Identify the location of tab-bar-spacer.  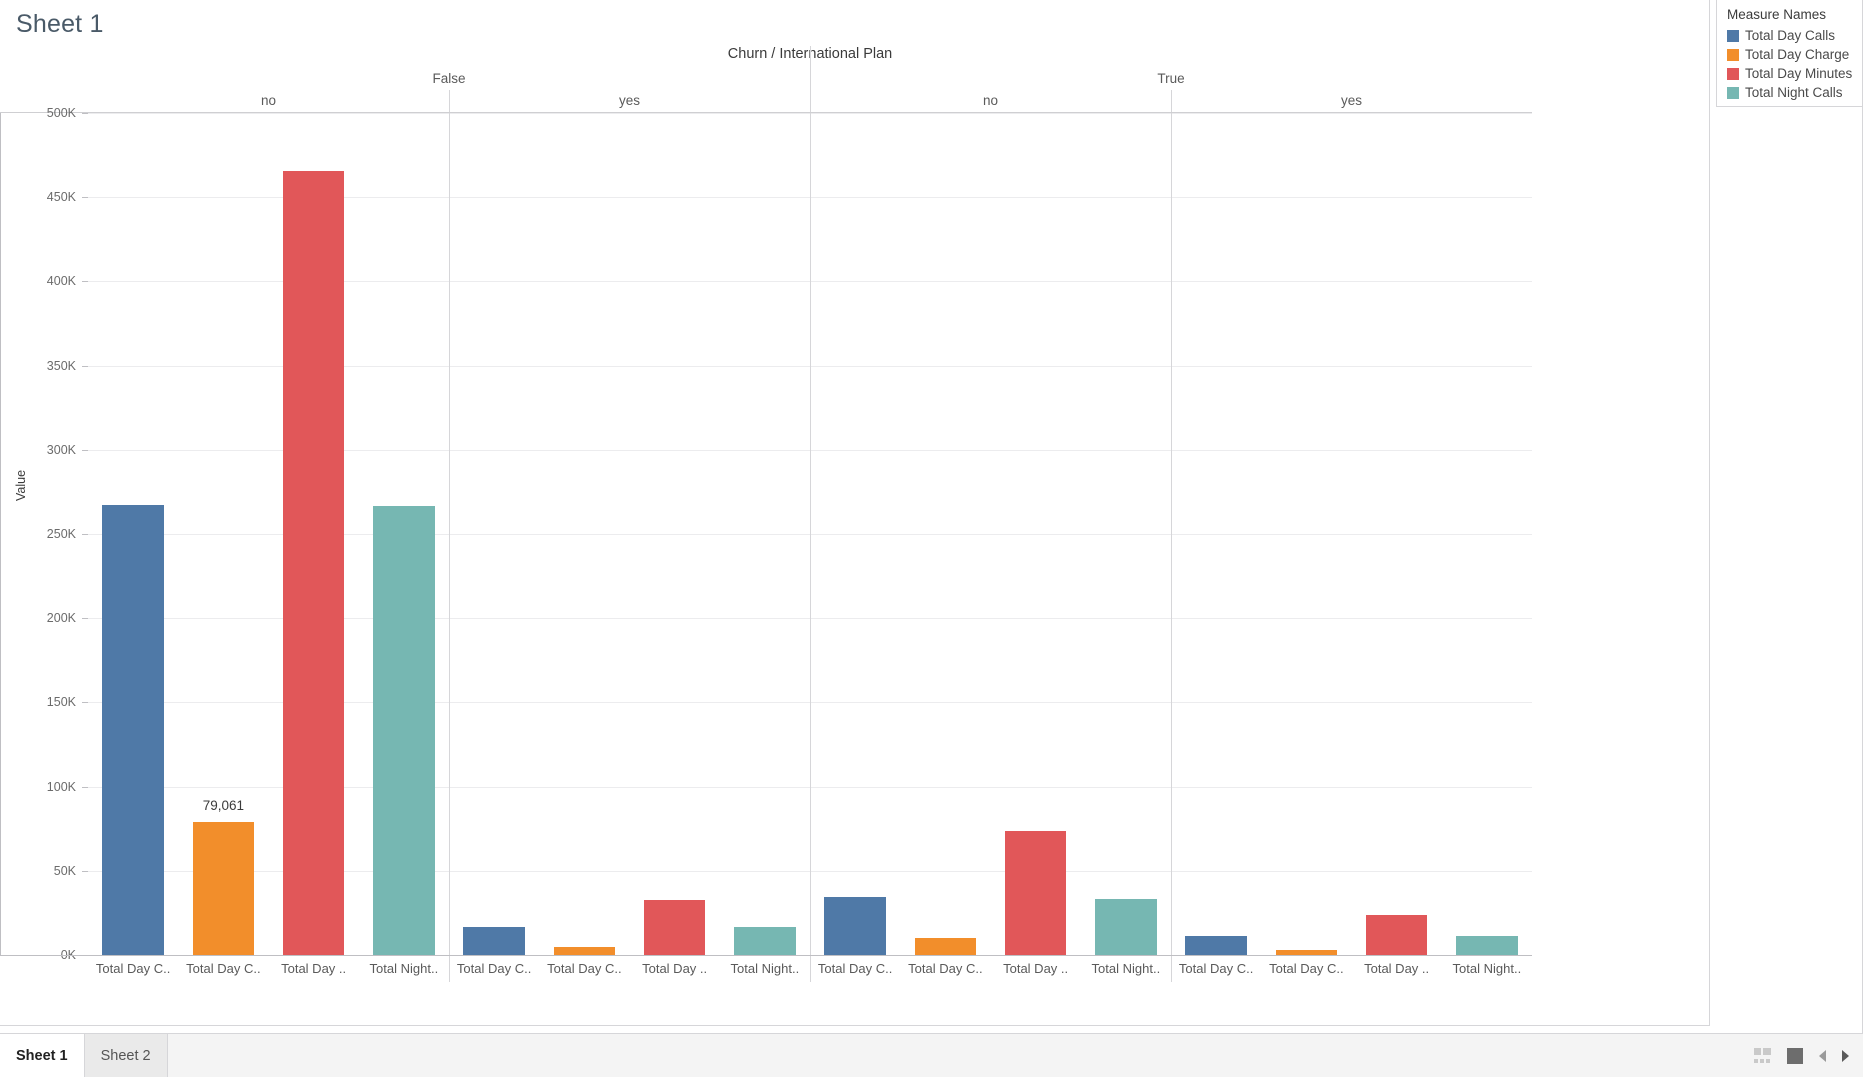
(961, 1055).